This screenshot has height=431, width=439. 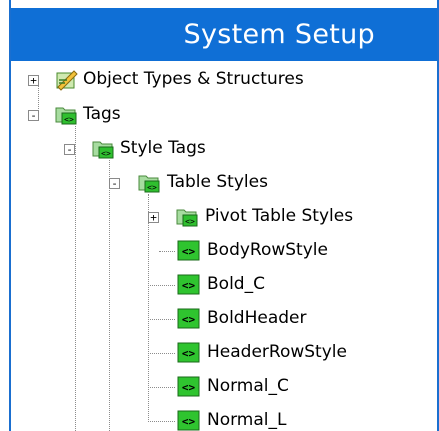 I want to click on tree-item-label: Normal_L, so click(x=247, y=420).